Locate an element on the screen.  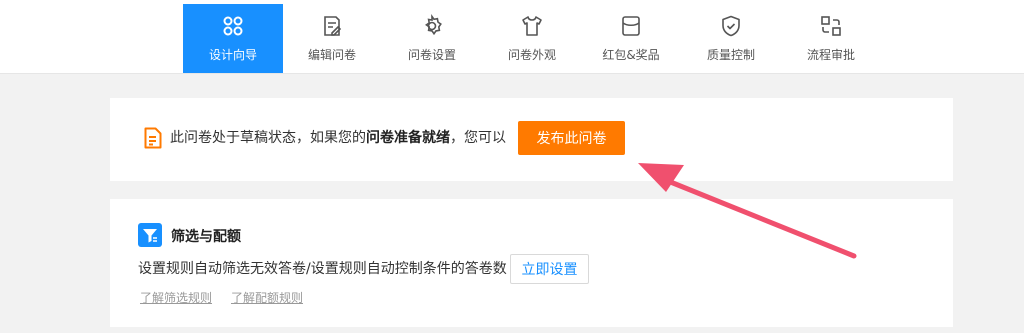
draft-text-bold: 问卷准备就绪 is located at coordinates (408, 138).